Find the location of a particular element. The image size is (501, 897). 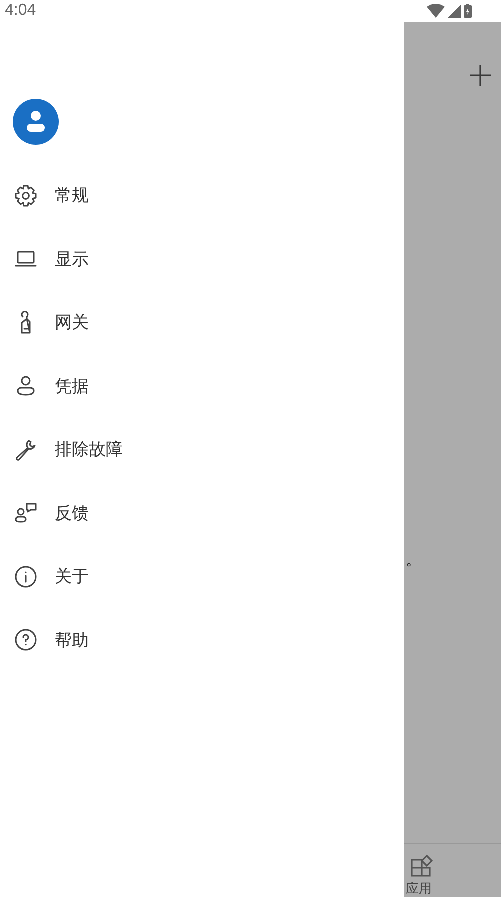

menu-item: 关于 is located at coordinates (202, 576).